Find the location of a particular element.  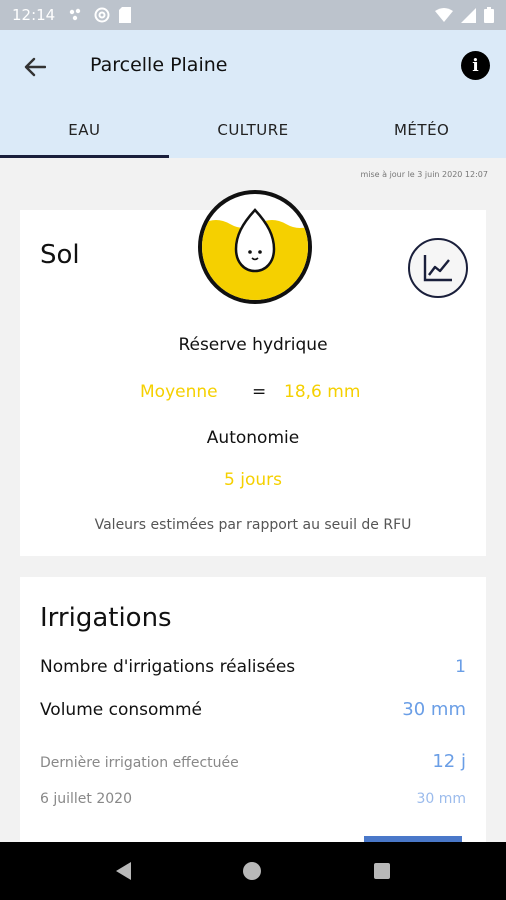

irrigations-title: Irrigations is located at coordinates (106, 618).